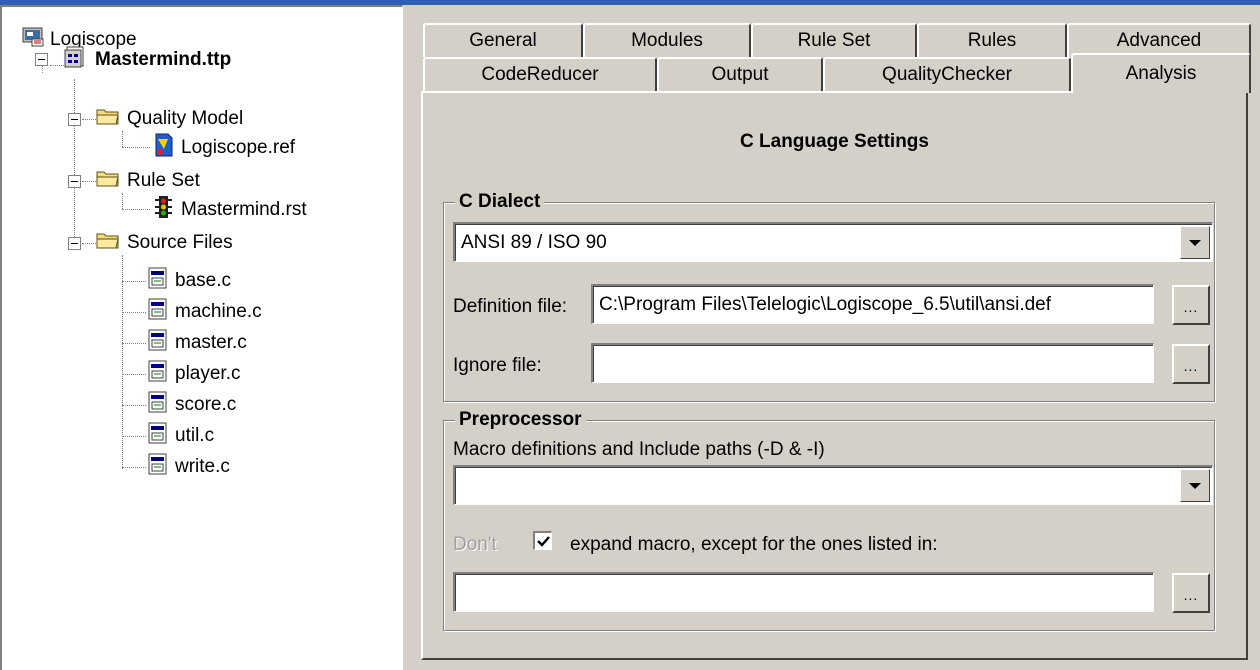  I want to click on tree-item-project: Mastermind.ttp, so click(148, 60).